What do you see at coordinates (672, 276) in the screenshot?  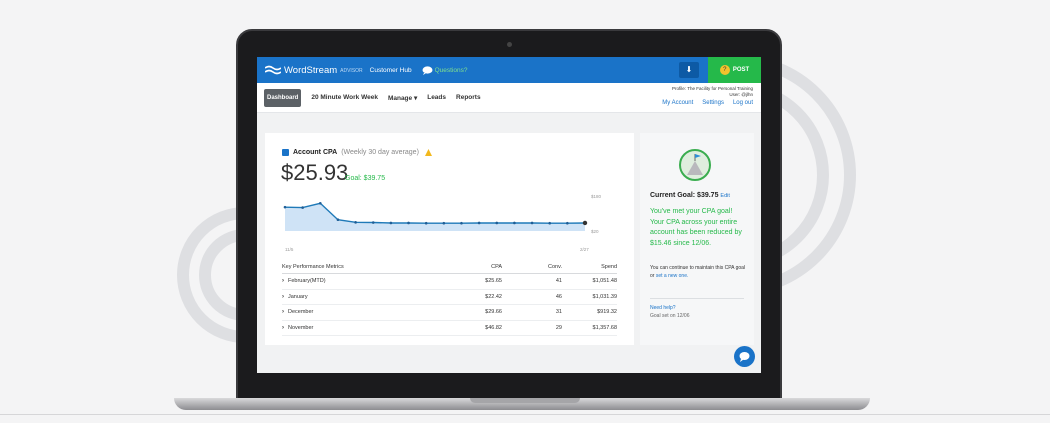 I see `set-new-goal-link: set a new one.` at bounding box center [672, 276].